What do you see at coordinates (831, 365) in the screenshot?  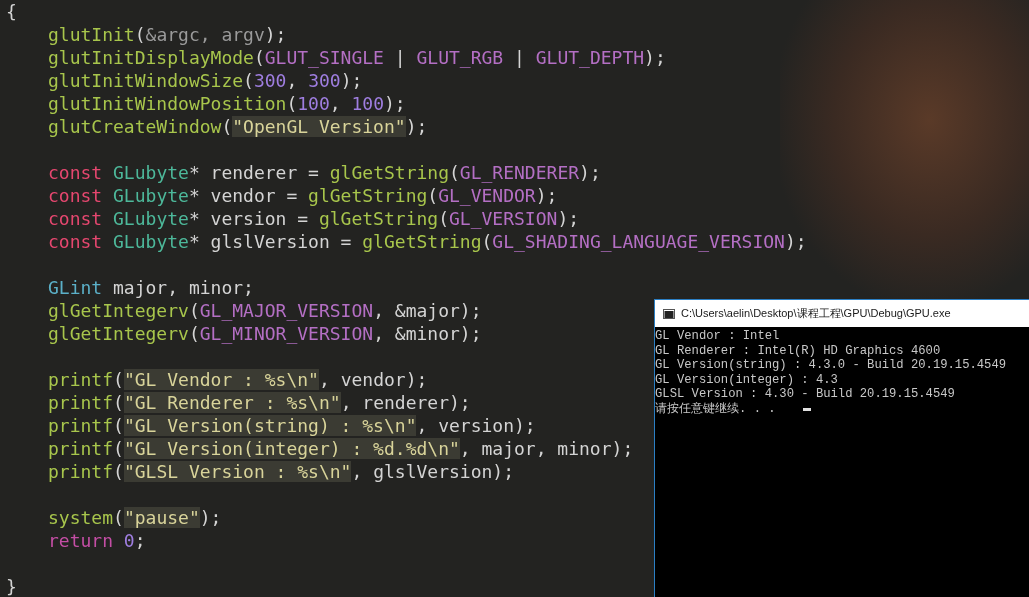 I see `console-output-line: GL Version(string) : 4.3.0 - Build 20.19.15.4549` at bounding box center [831, 365].